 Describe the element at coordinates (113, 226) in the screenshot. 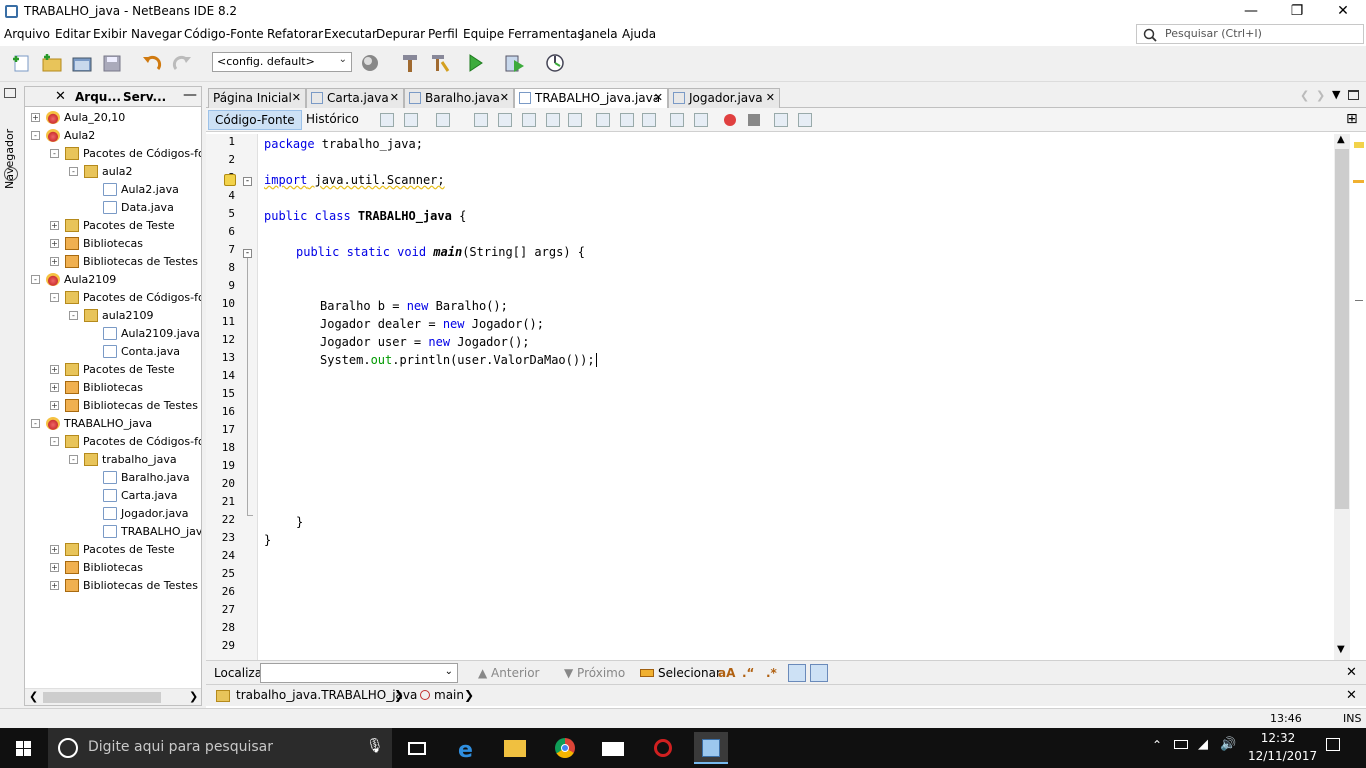

I see `tree-item: + Pacotes de Teste` at that location.